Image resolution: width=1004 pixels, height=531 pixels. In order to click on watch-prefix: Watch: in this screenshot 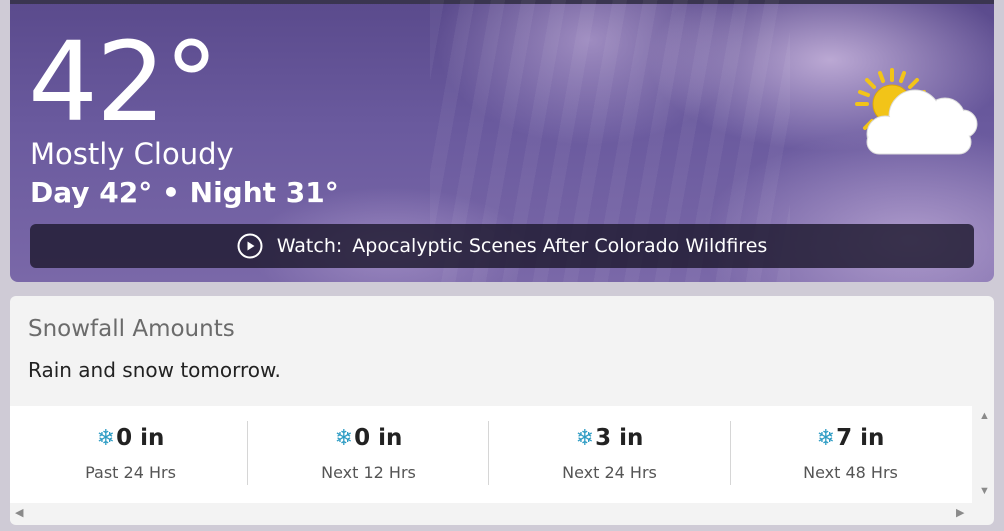, I will do `click(309, 246)`.